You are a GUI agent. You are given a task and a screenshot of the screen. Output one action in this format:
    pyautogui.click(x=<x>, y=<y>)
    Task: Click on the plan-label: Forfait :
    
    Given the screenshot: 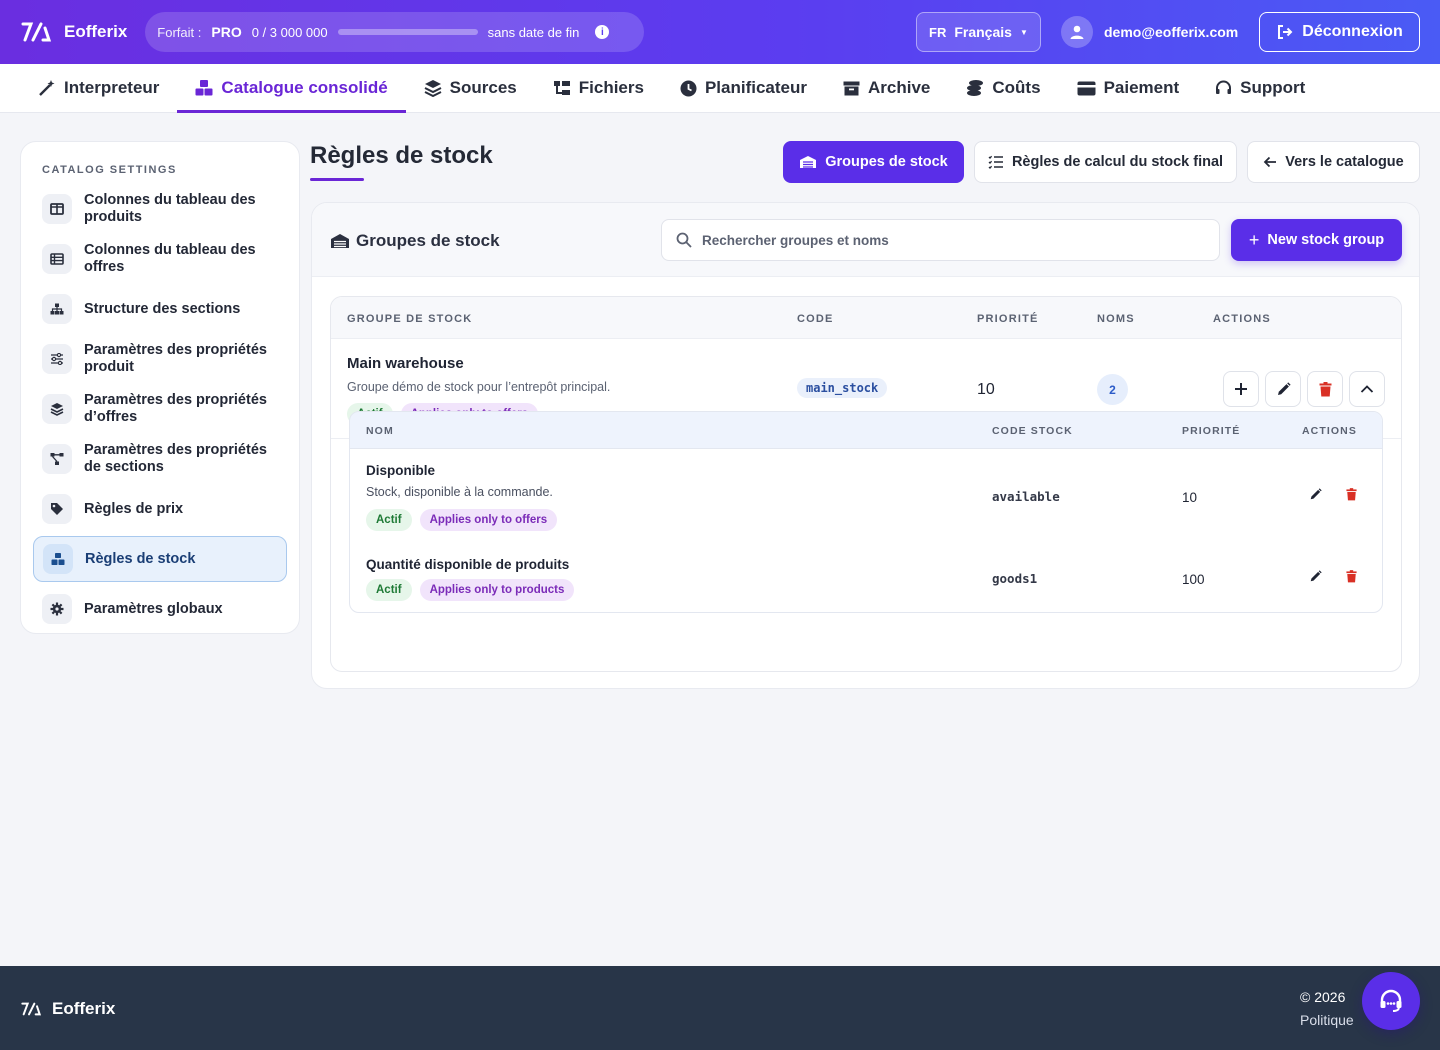 What is the action you would take?
    pyautogui.click(x=179, y=32)
    